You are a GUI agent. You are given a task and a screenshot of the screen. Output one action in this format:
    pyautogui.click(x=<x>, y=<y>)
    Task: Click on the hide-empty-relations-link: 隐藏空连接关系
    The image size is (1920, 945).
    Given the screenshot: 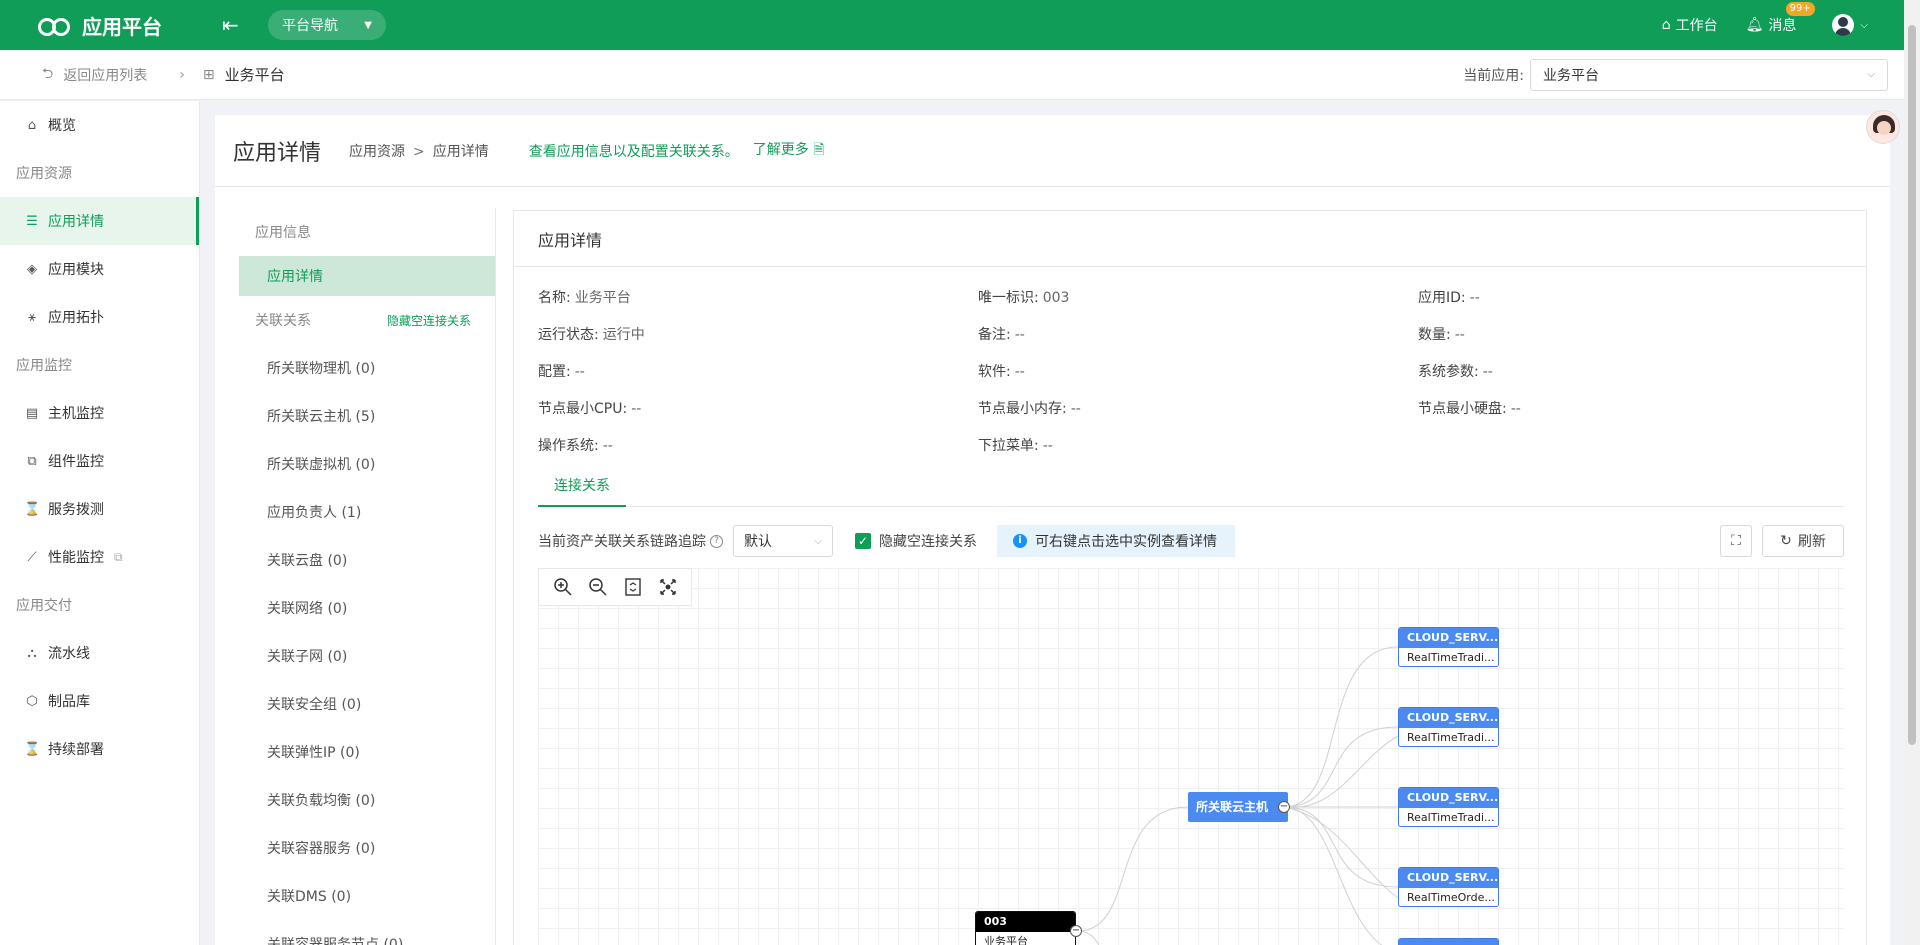 What is the action you would take?
    pyautogui.click(x=429, y=320)
    